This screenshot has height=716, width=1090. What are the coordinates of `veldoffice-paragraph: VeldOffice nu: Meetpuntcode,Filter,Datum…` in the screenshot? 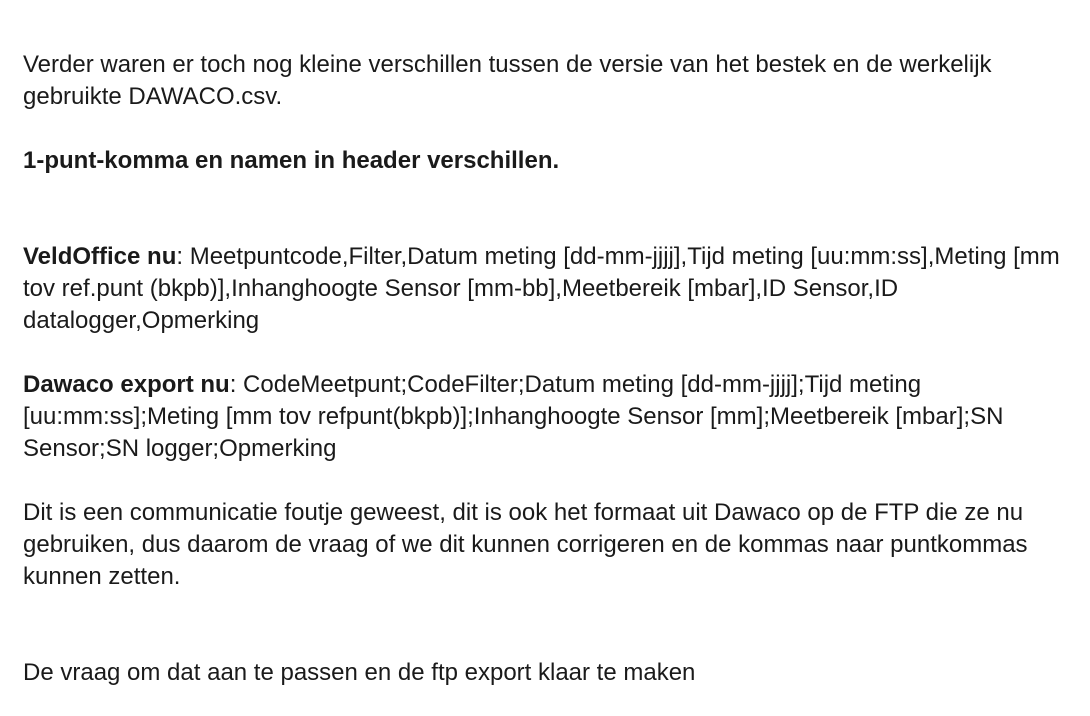 It's located at (545, 289).